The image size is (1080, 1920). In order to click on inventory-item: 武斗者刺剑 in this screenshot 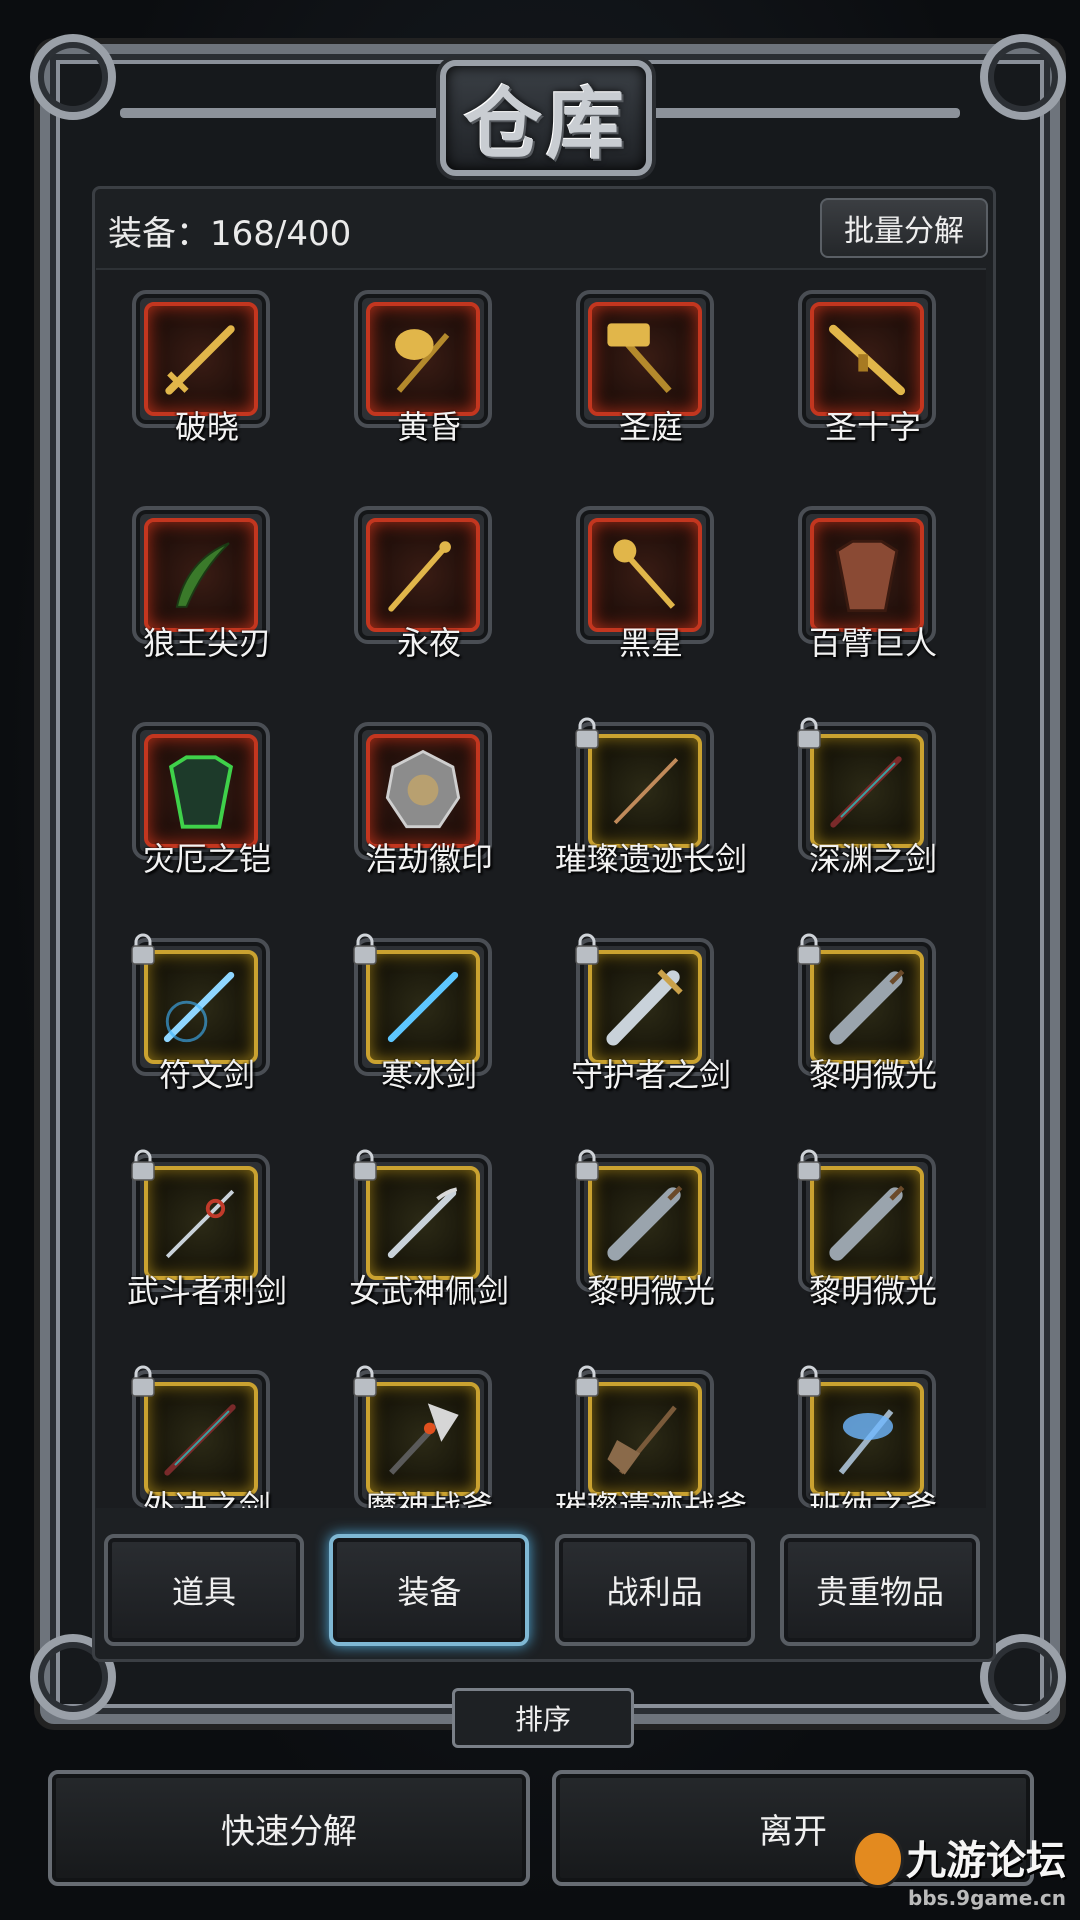, I will do `click(207, 1254)`.